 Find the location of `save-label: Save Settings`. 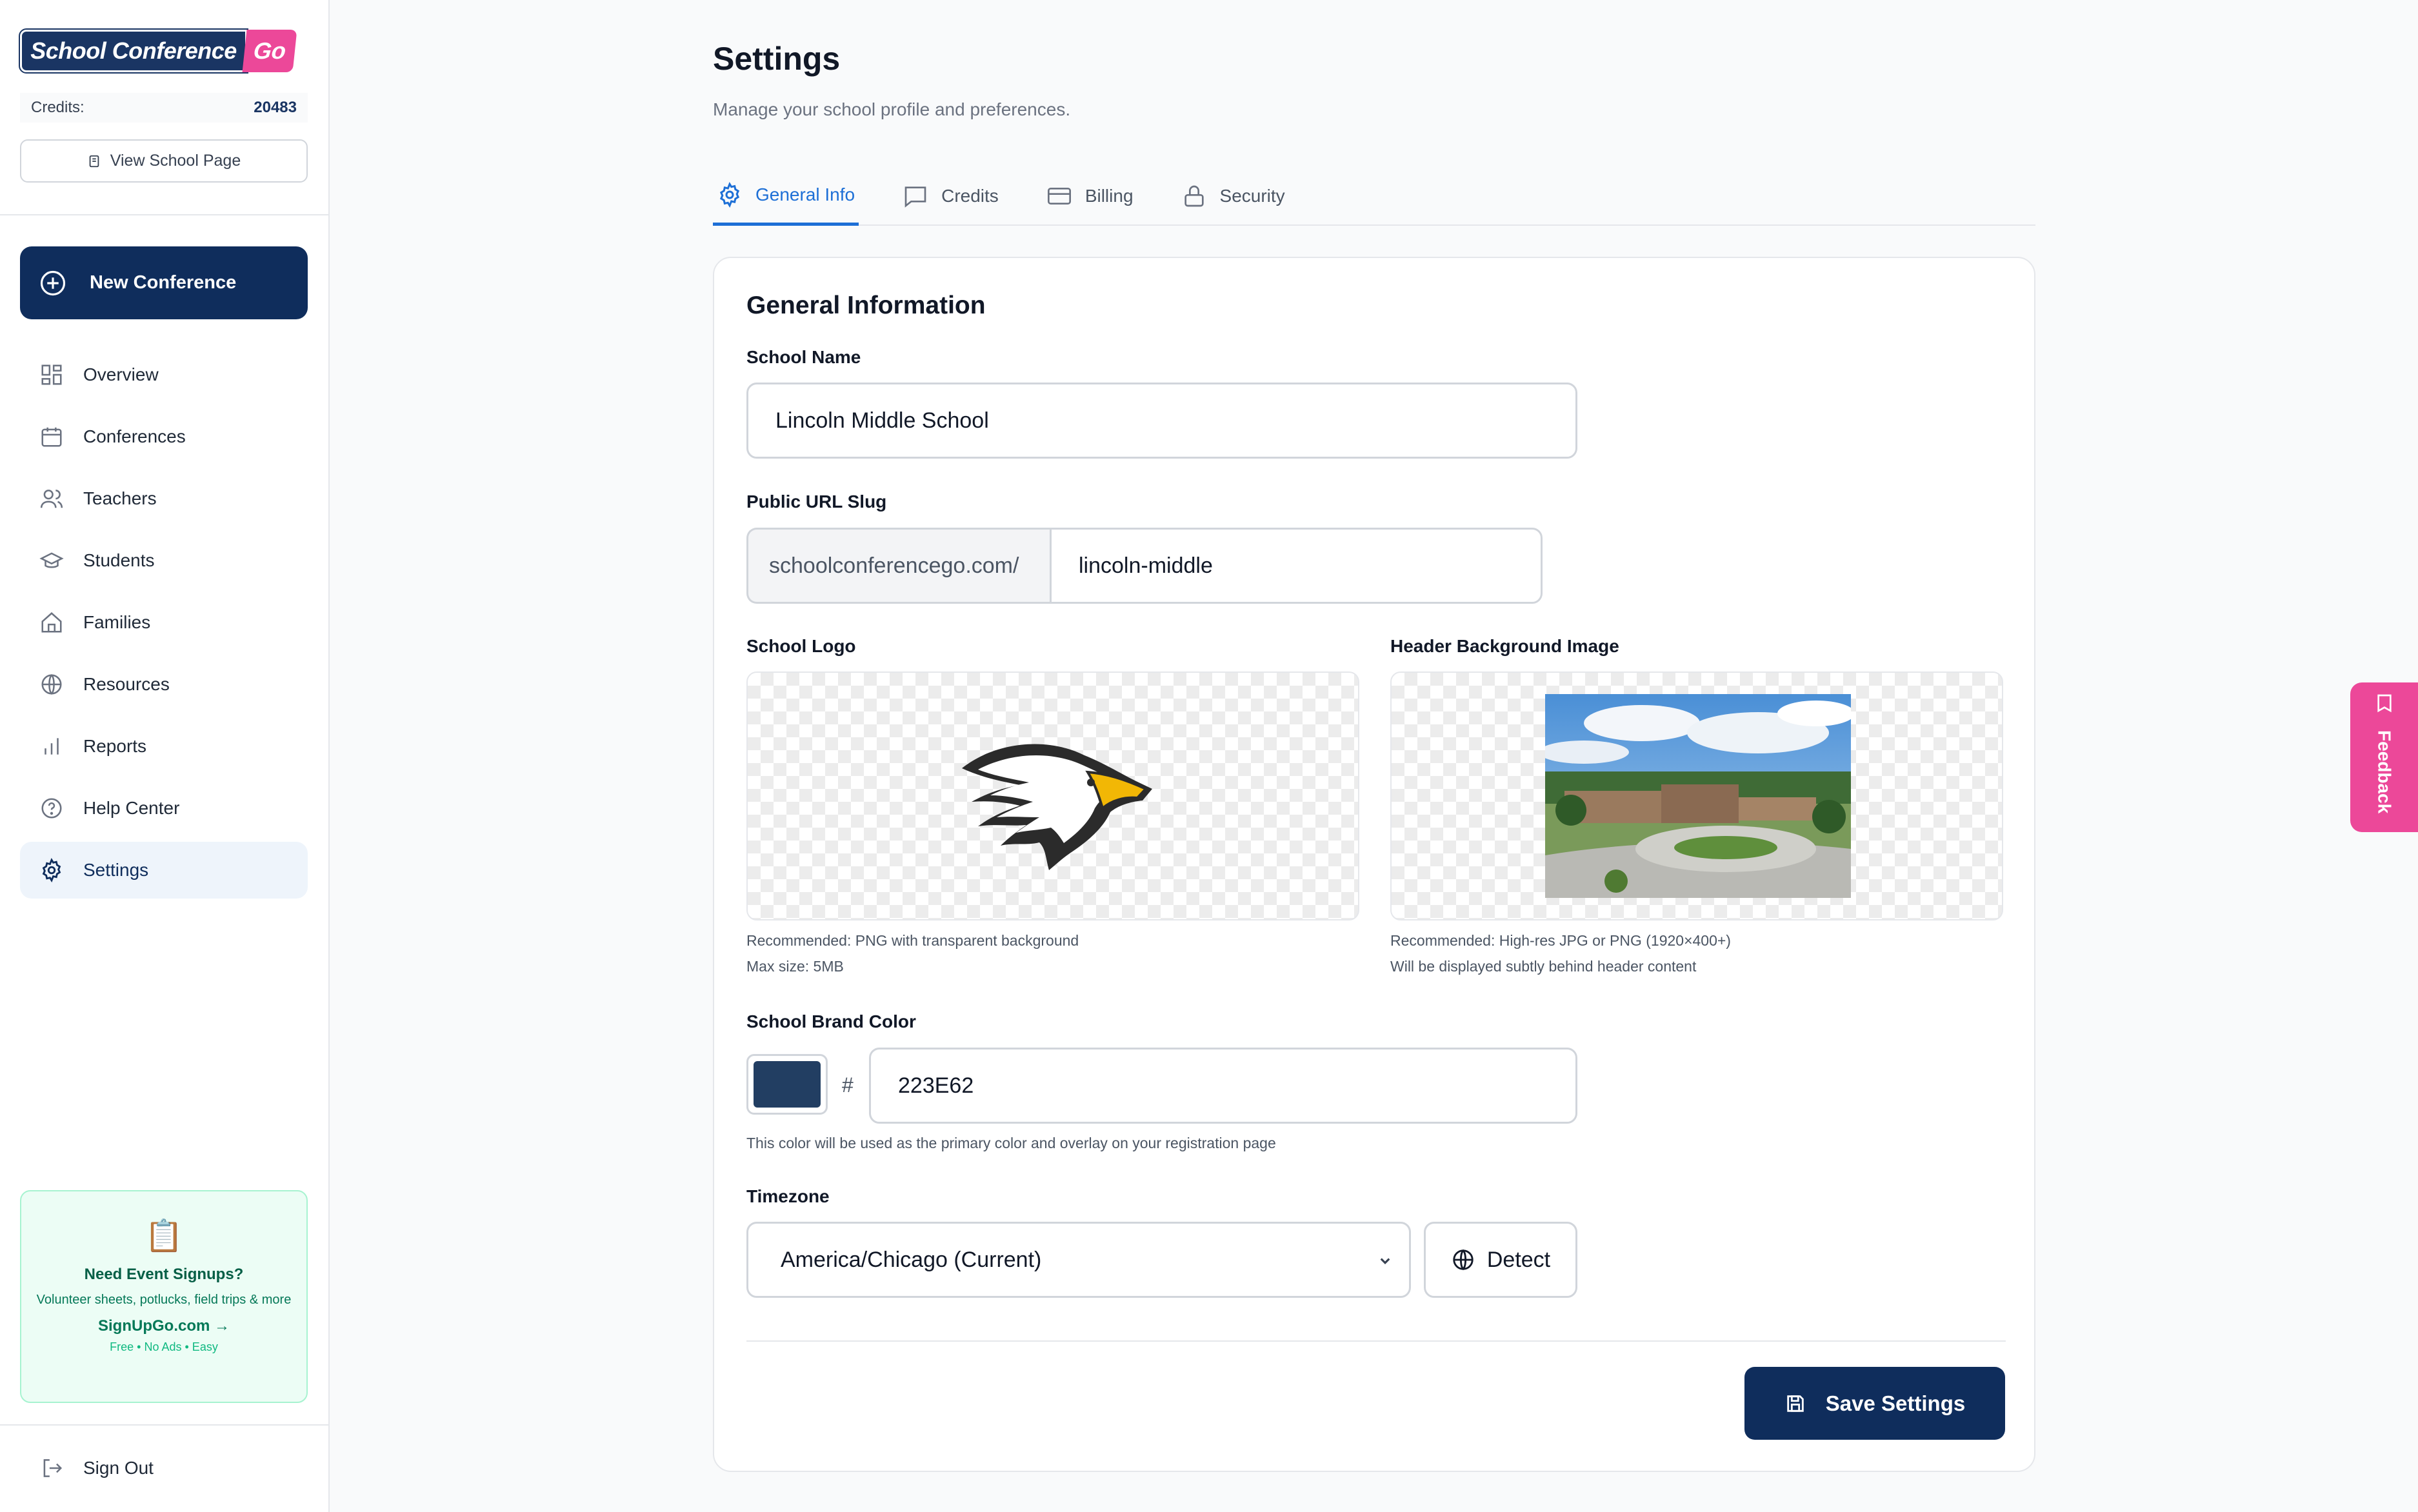

save-label: Save Settings is located at coordinates (1895, 1403).